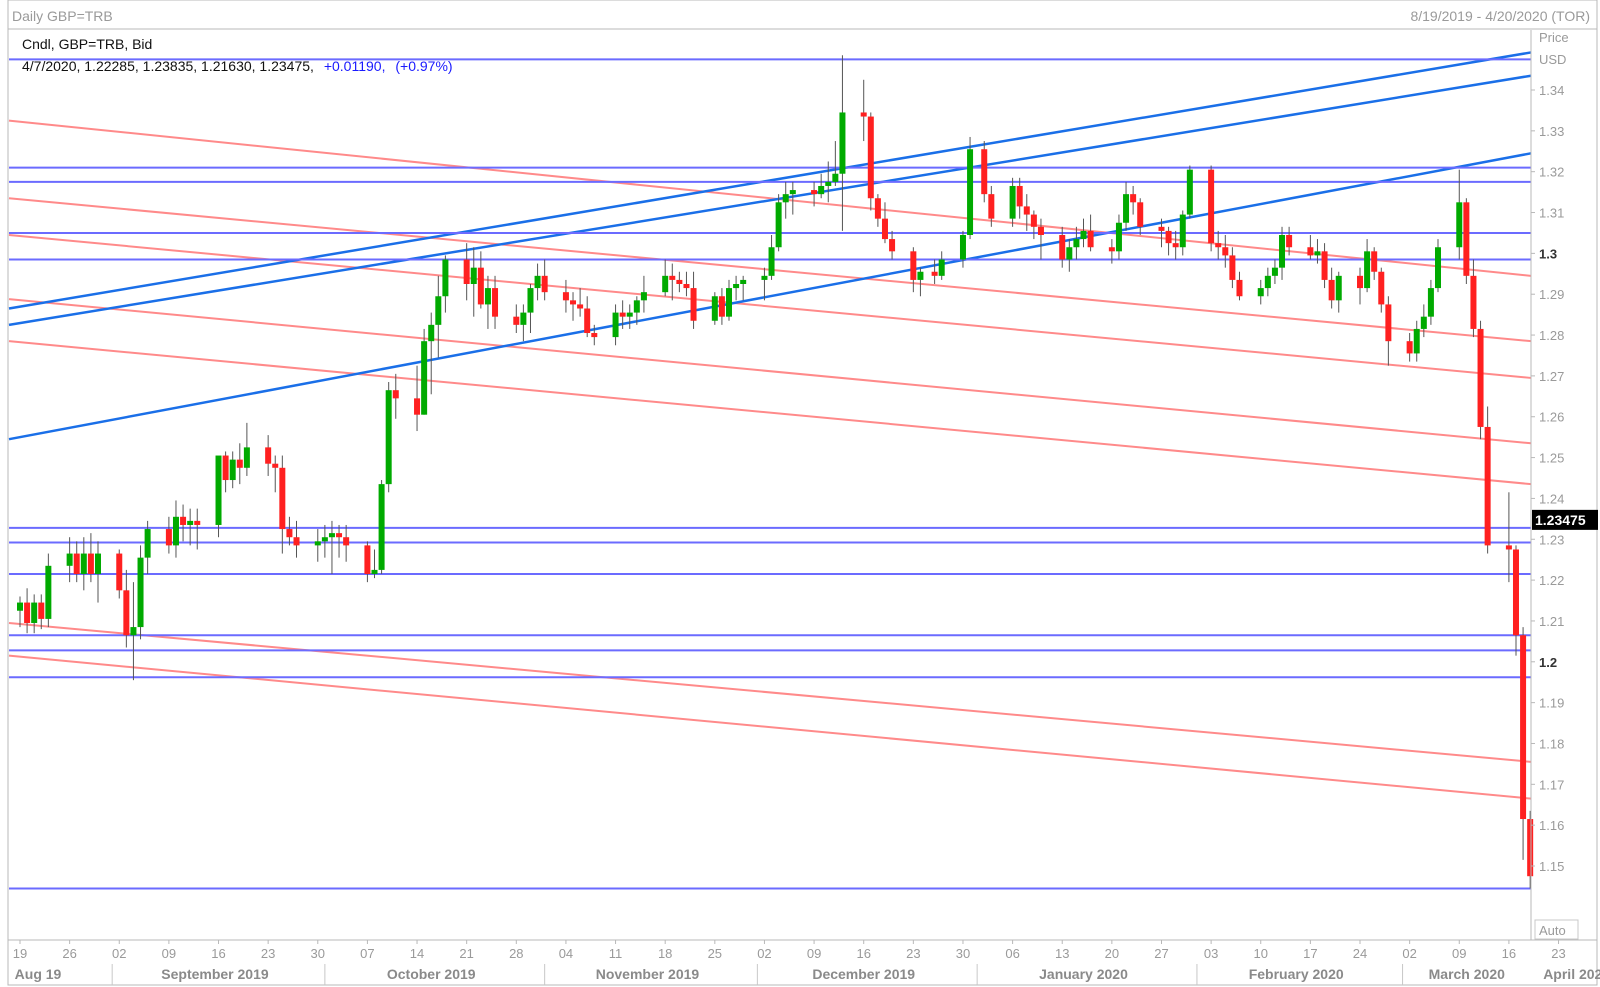 Image resolution: width=1600 pixels, height=987 pixels. Describe the element at coordinates (863, 974) in the screenshot. I see `month-label: December 2019` at that location.